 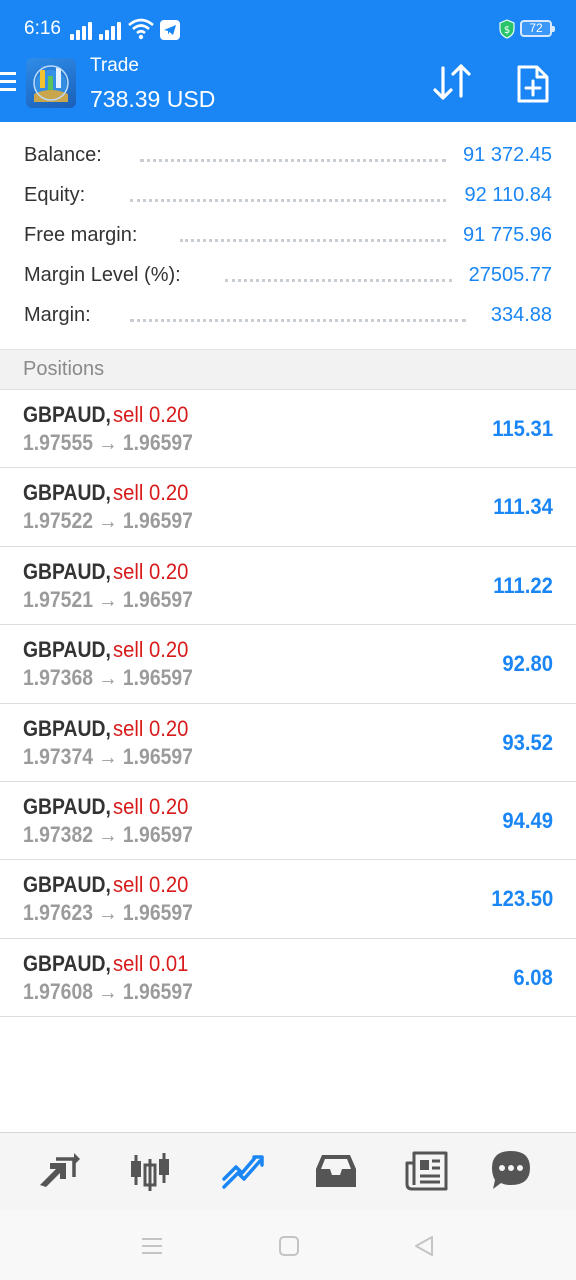 I want to click on summary-row-equity: Equity: 92 110.84, so click(x=288, y=196).